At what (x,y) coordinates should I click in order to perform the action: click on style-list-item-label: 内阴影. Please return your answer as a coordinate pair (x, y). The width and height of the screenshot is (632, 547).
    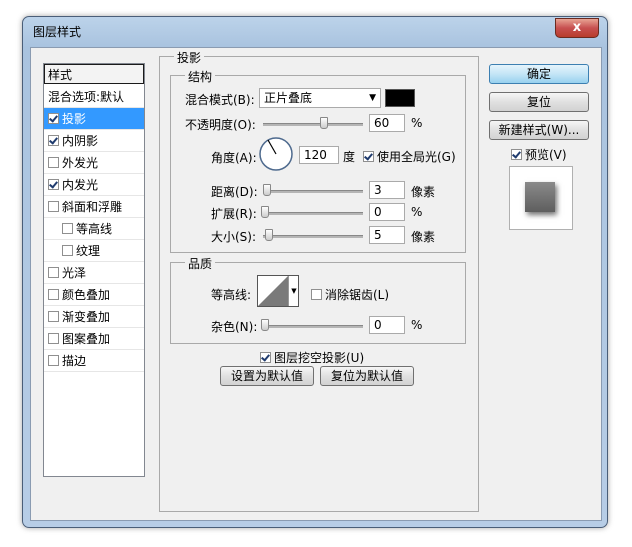
    Looking at the image, I should click on (80, 141).